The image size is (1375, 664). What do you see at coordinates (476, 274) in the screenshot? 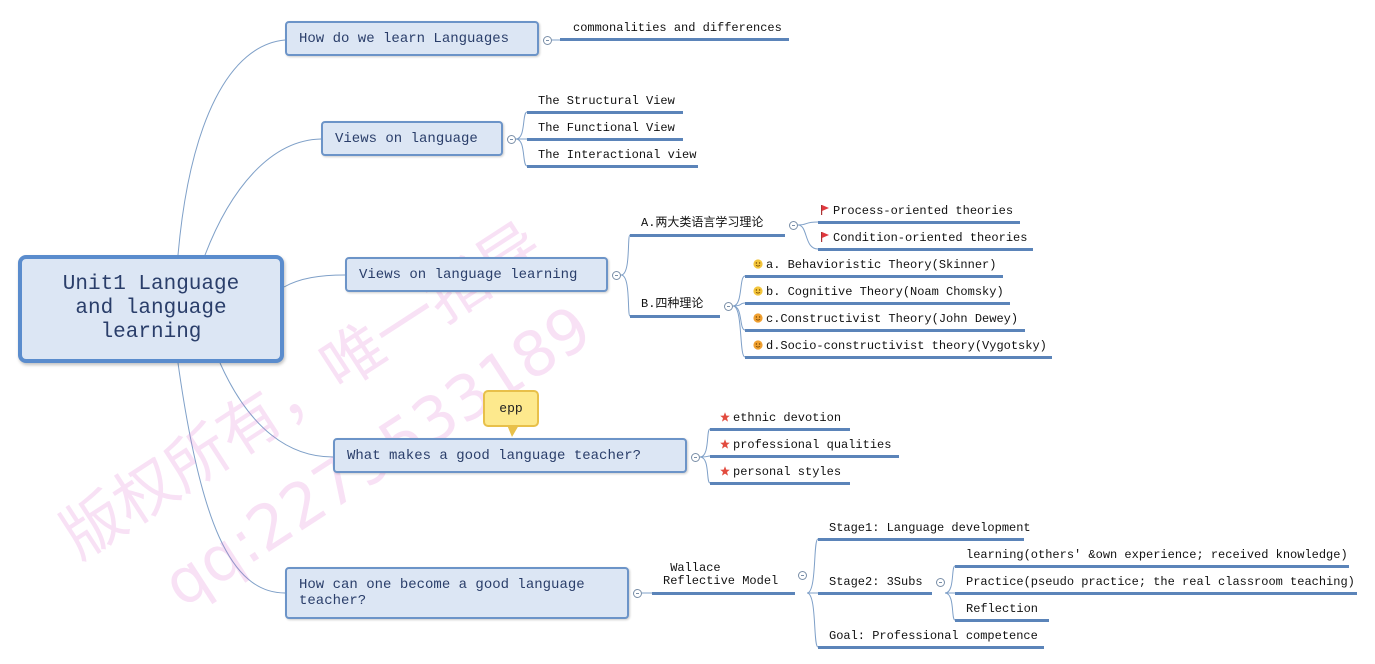
I see `topic-views-on-language-learning: Views on language learning` at bounding box center [476, 274].